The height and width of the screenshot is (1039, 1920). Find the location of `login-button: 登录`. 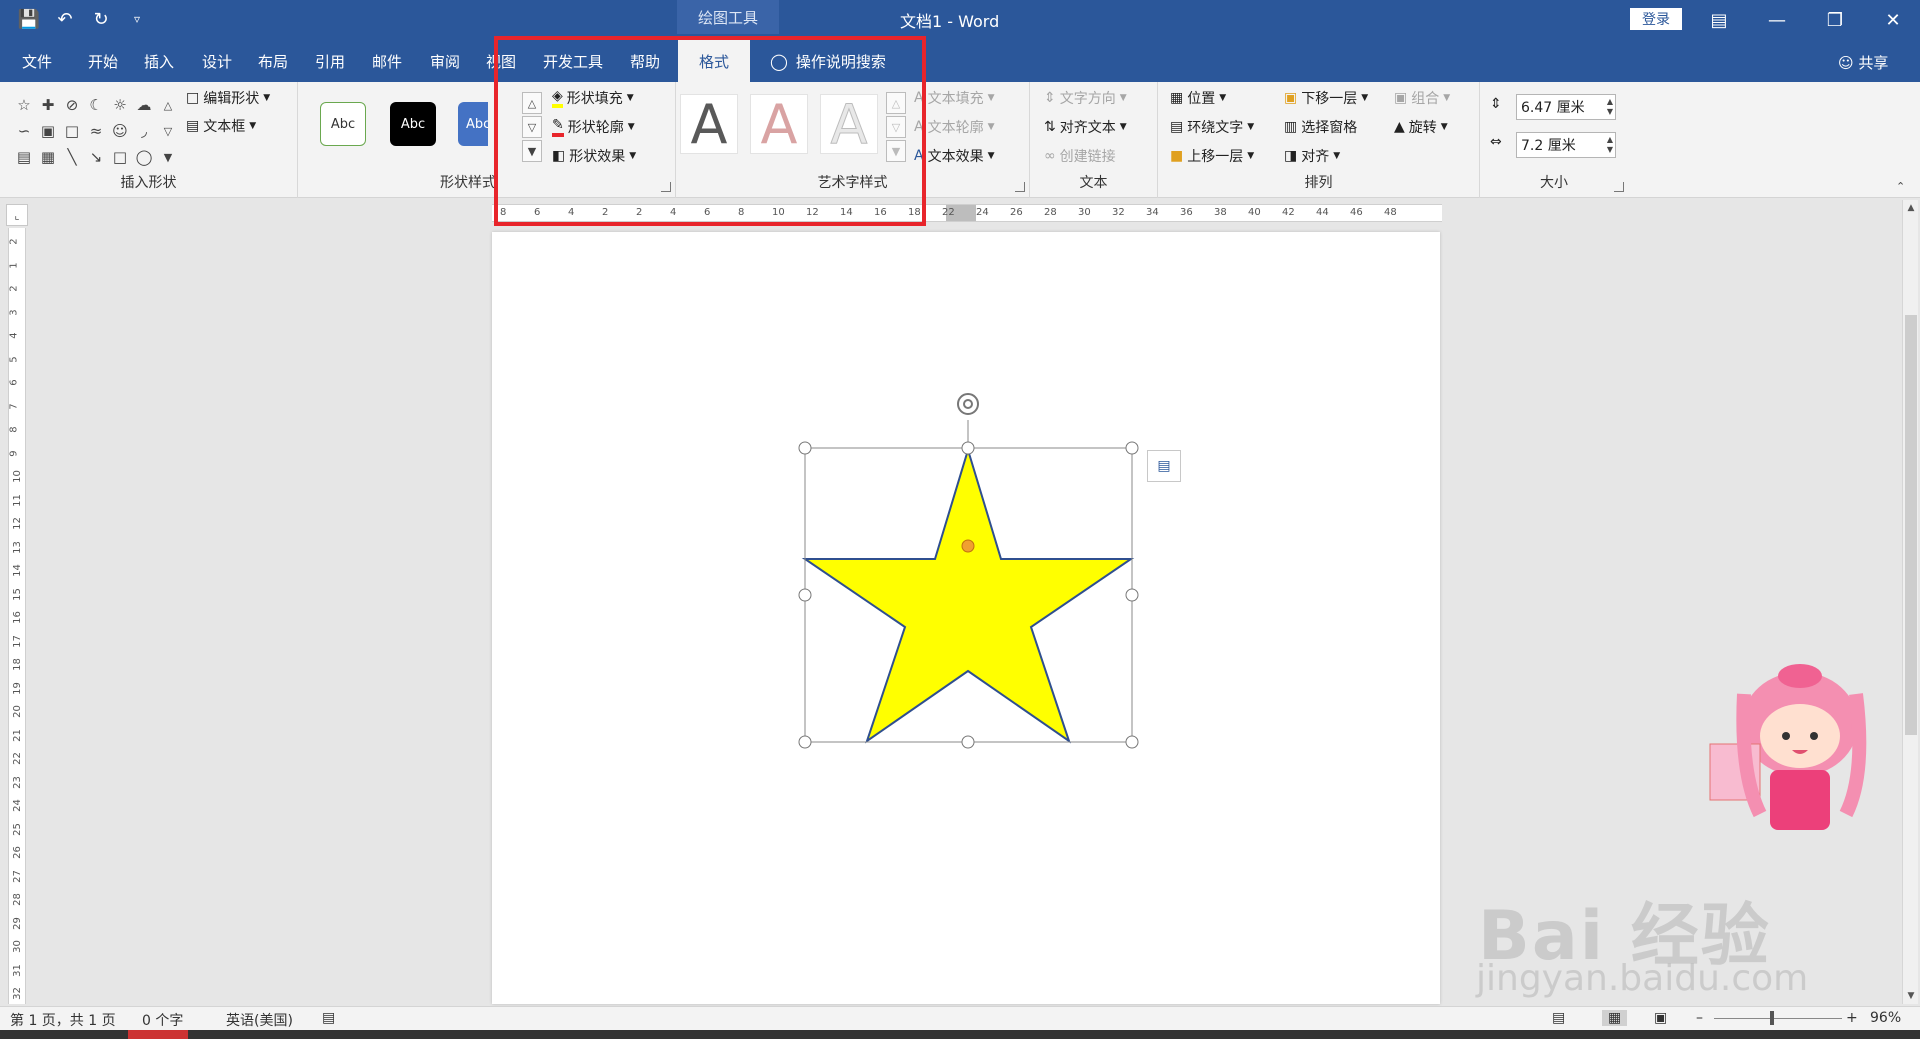

login-button: 登录 is located at coordinates (1656, 19).